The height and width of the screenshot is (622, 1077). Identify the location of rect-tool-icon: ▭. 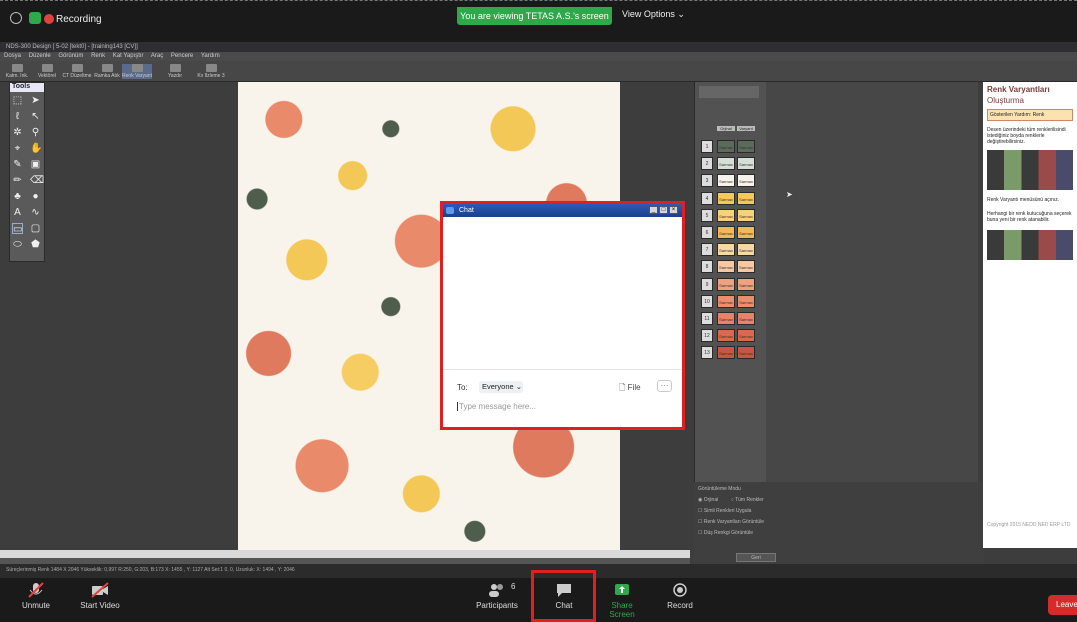
(17, 229).